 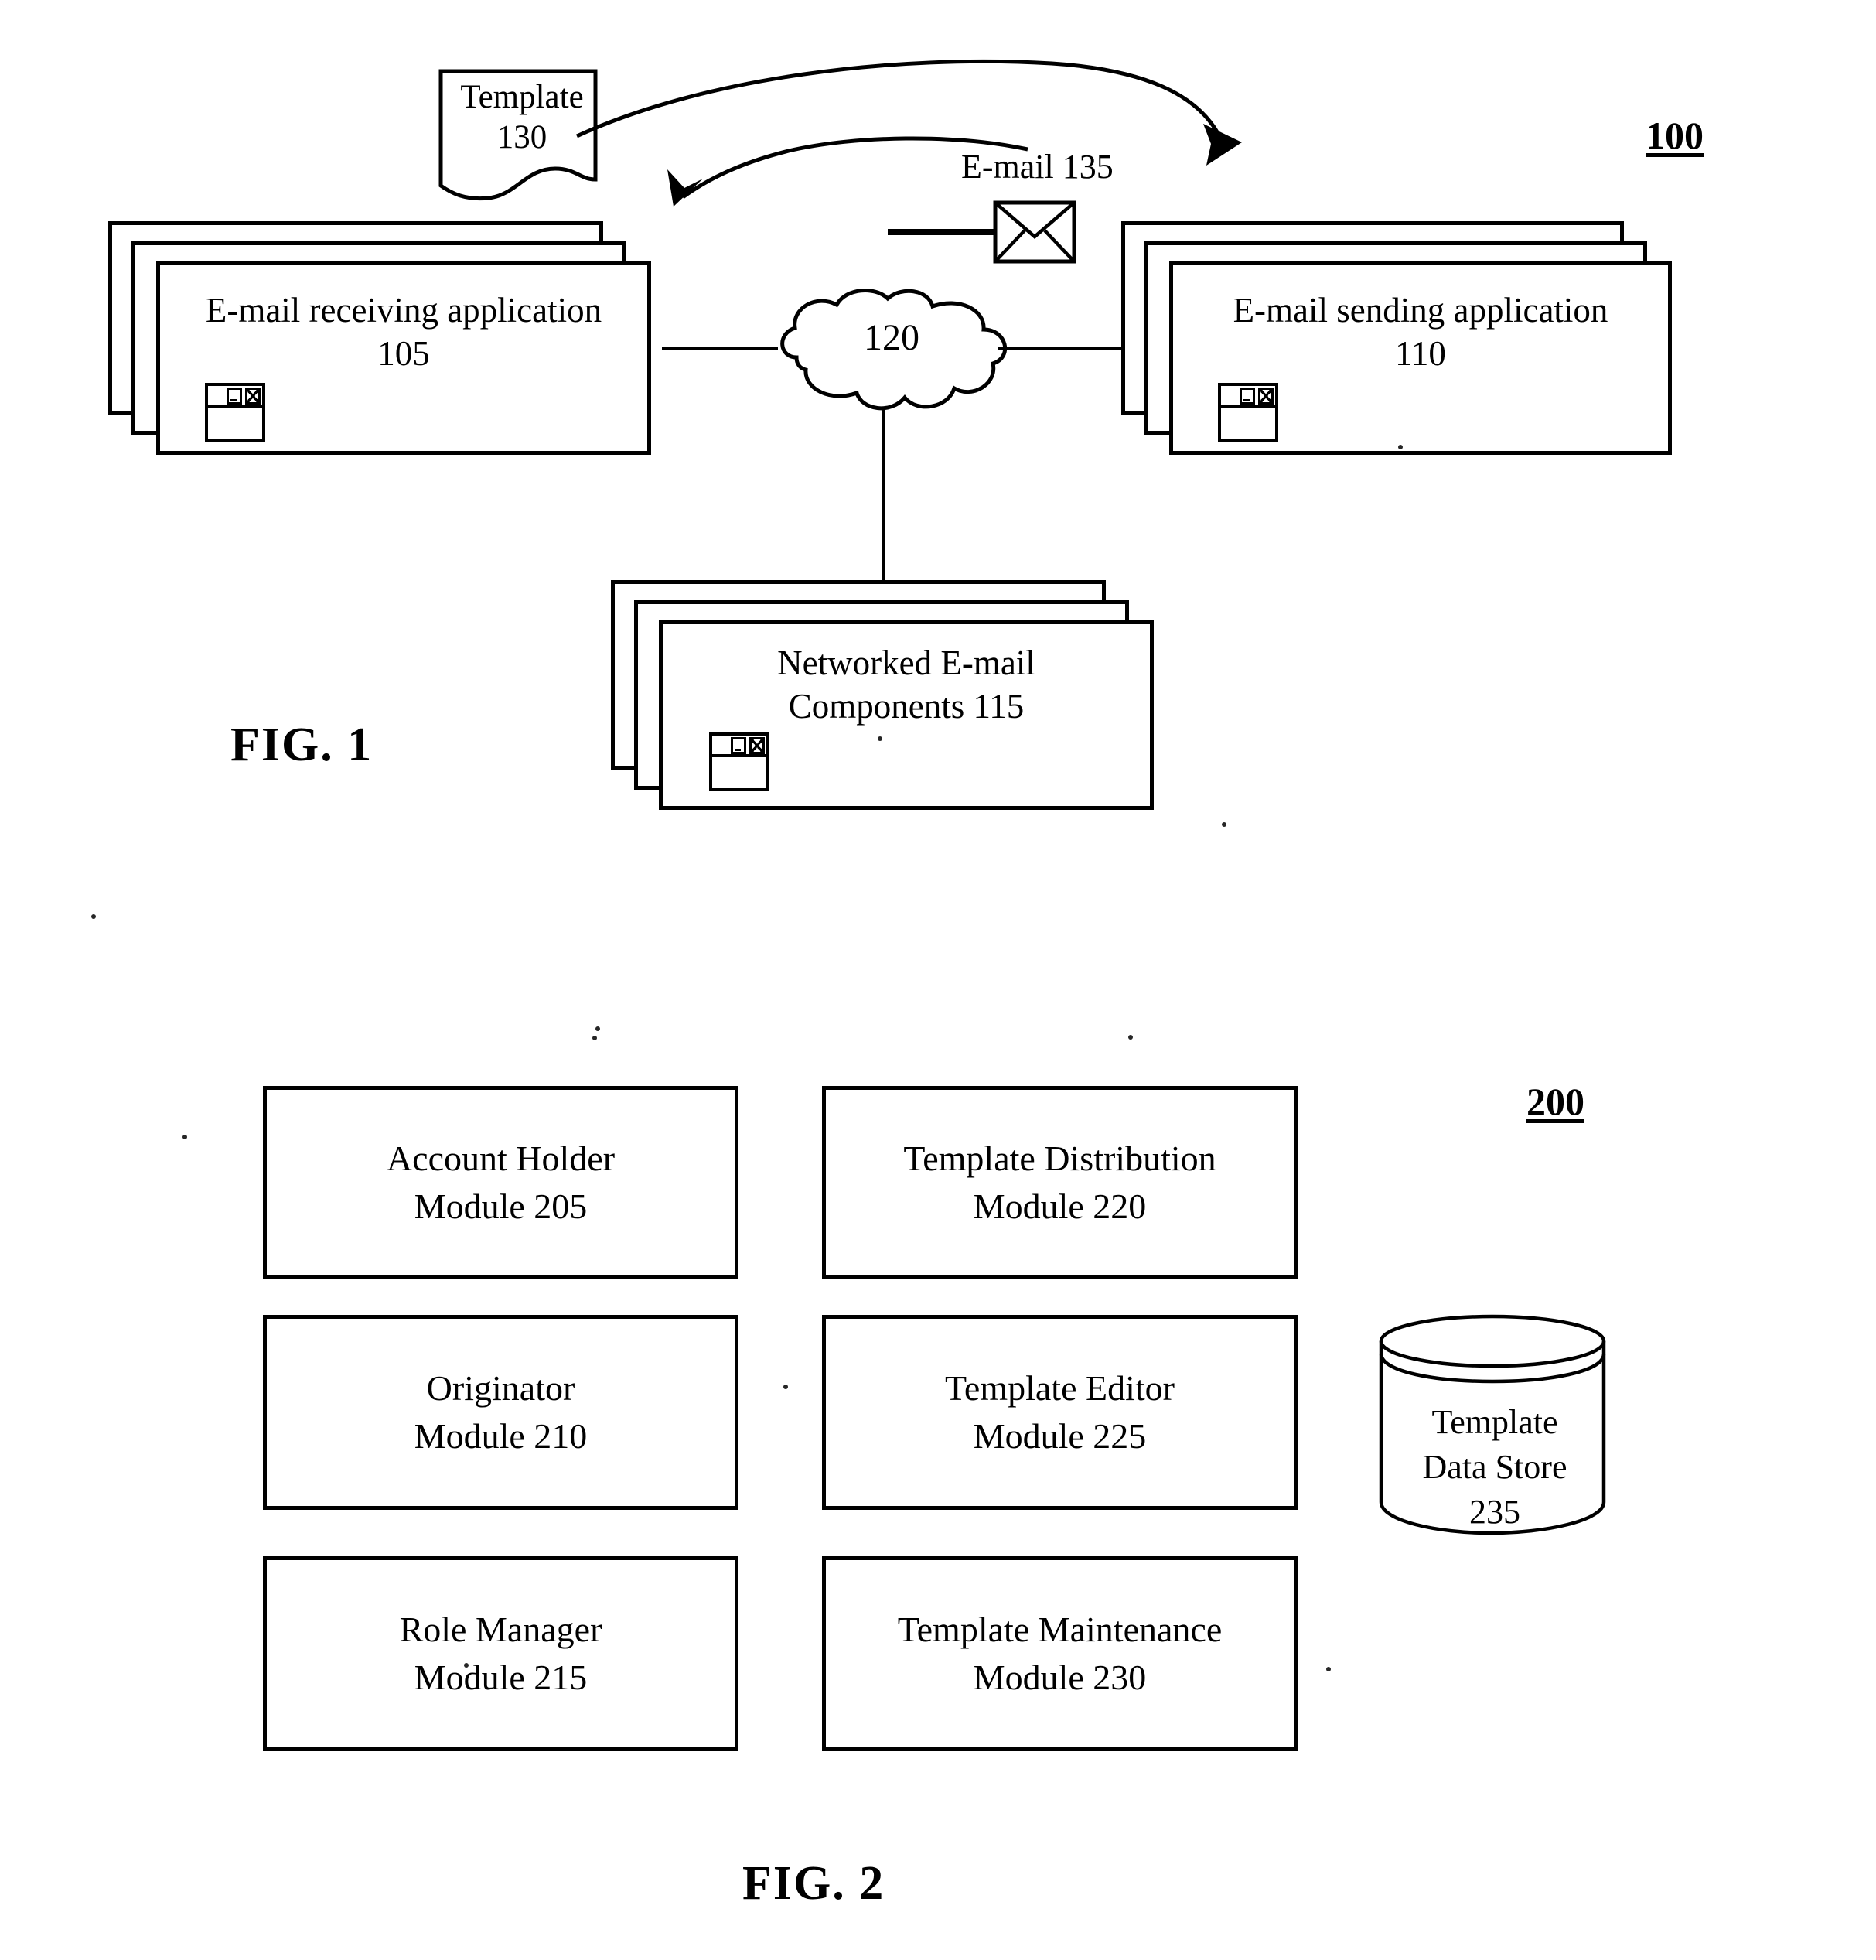 I want to click on data-store-line2: Data Store, so click(x=1495, y=1468).